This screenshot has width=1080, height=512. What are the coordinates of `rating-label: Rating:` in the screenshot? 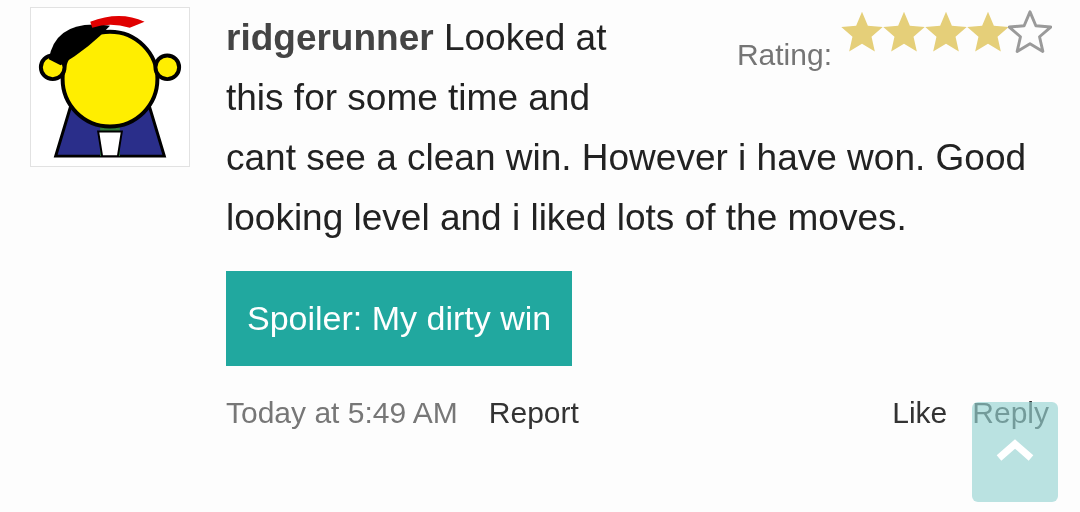 It's located at (784, 55).